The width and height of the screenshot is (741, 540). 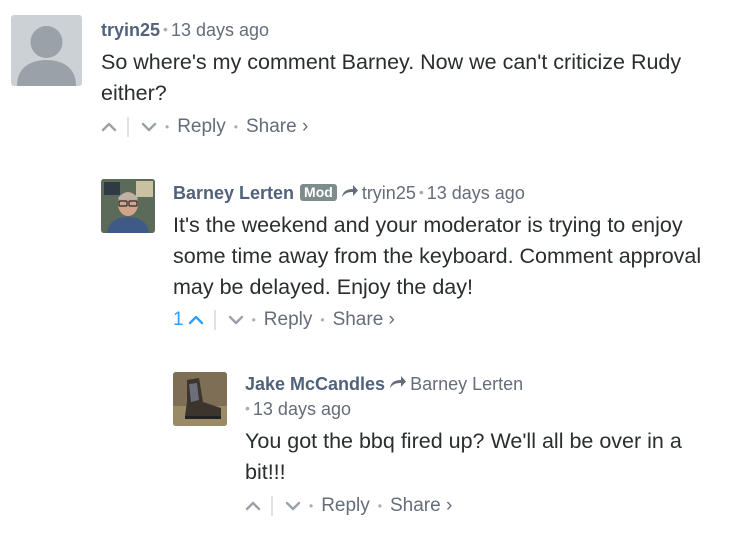 I want to click on user-photo-icon, so click(x=128, y=206).